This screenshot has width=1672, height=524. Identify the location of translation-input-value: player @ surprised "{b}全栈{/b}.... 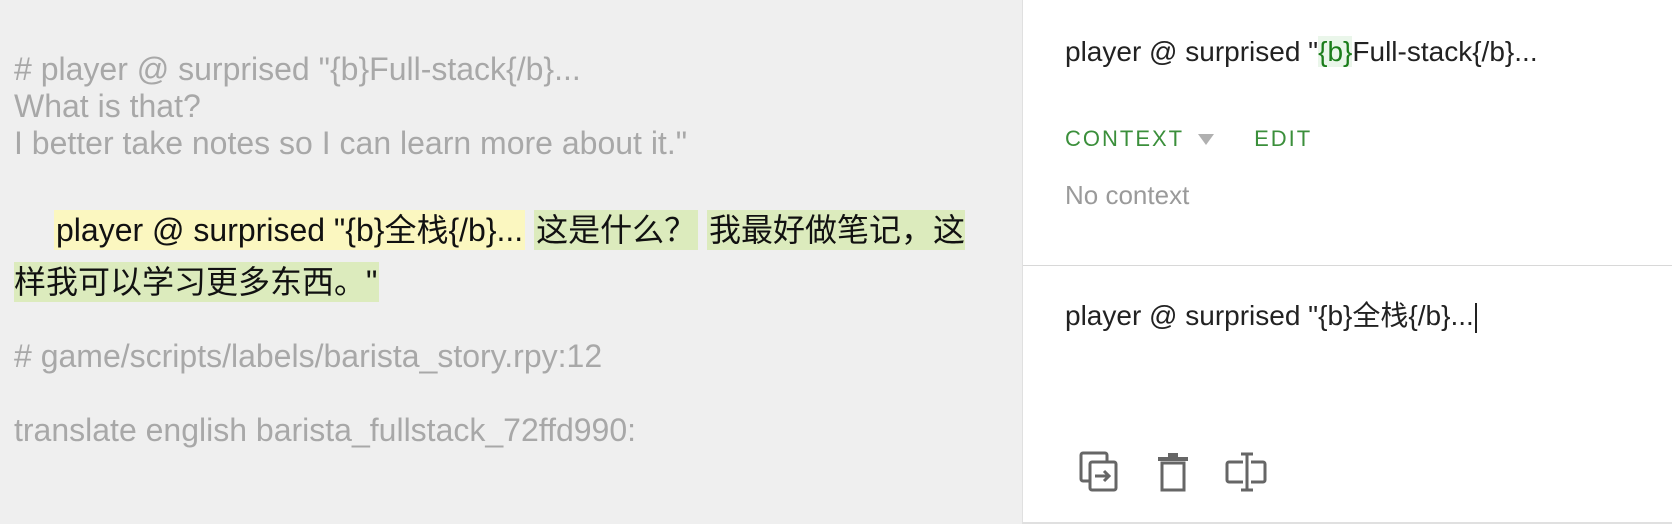
(1269, 315).